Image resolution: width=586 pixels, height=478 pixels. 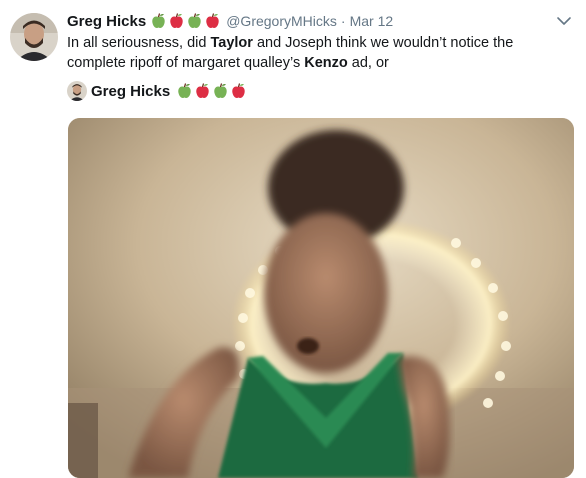 What do you see at coordinates (231, 43) in the screenshot?
I see `text-bold-taylor: Taylor` at bounding box center [231, 43].